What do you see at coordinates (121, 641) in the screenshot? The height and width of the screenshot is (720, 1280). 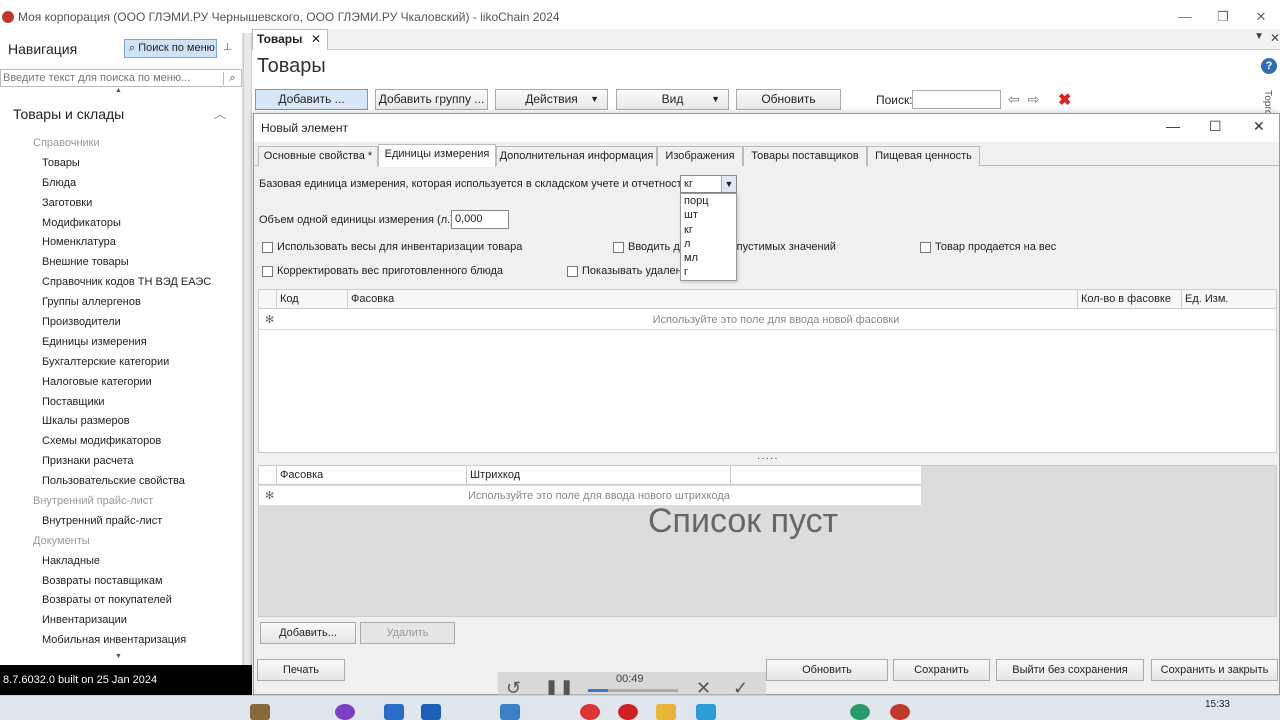 I see `nav-item: Мобильная инвентаризация` at bounding box center [121, 641].